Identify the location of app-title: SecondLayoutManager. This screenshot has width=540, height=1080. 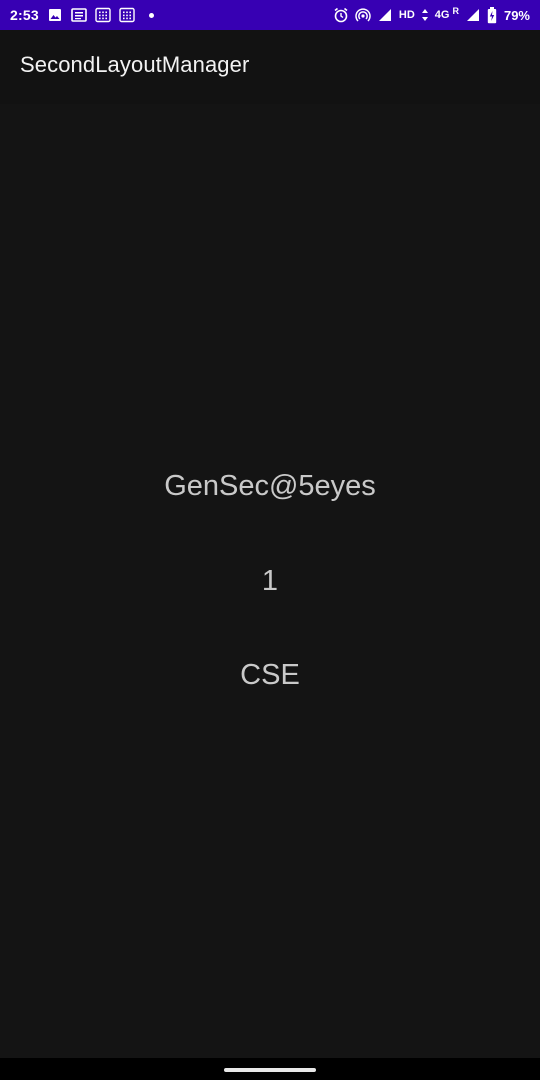
(135, 64).